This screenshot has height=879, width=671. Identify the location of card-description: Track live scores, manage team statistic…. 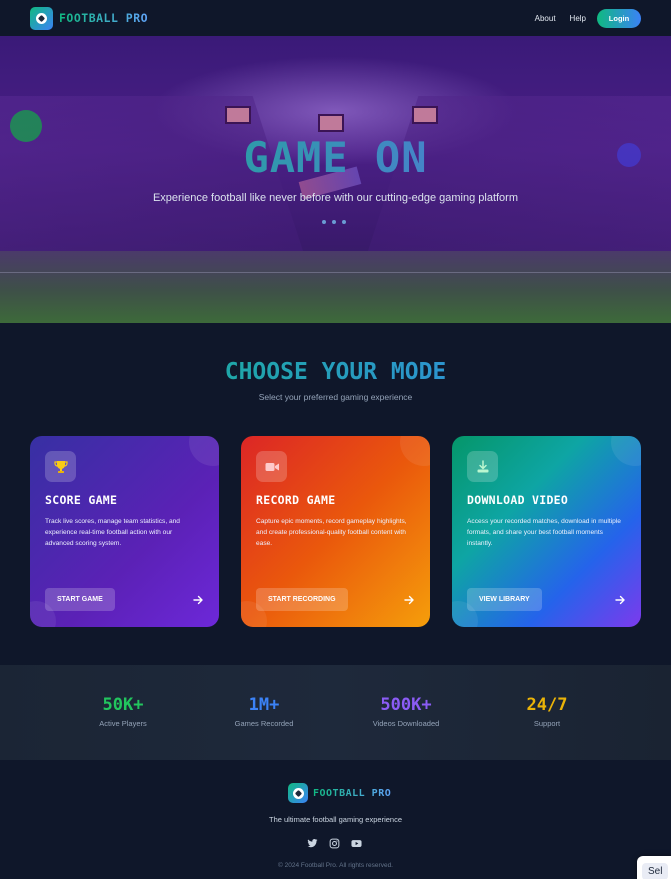
(112, 532).